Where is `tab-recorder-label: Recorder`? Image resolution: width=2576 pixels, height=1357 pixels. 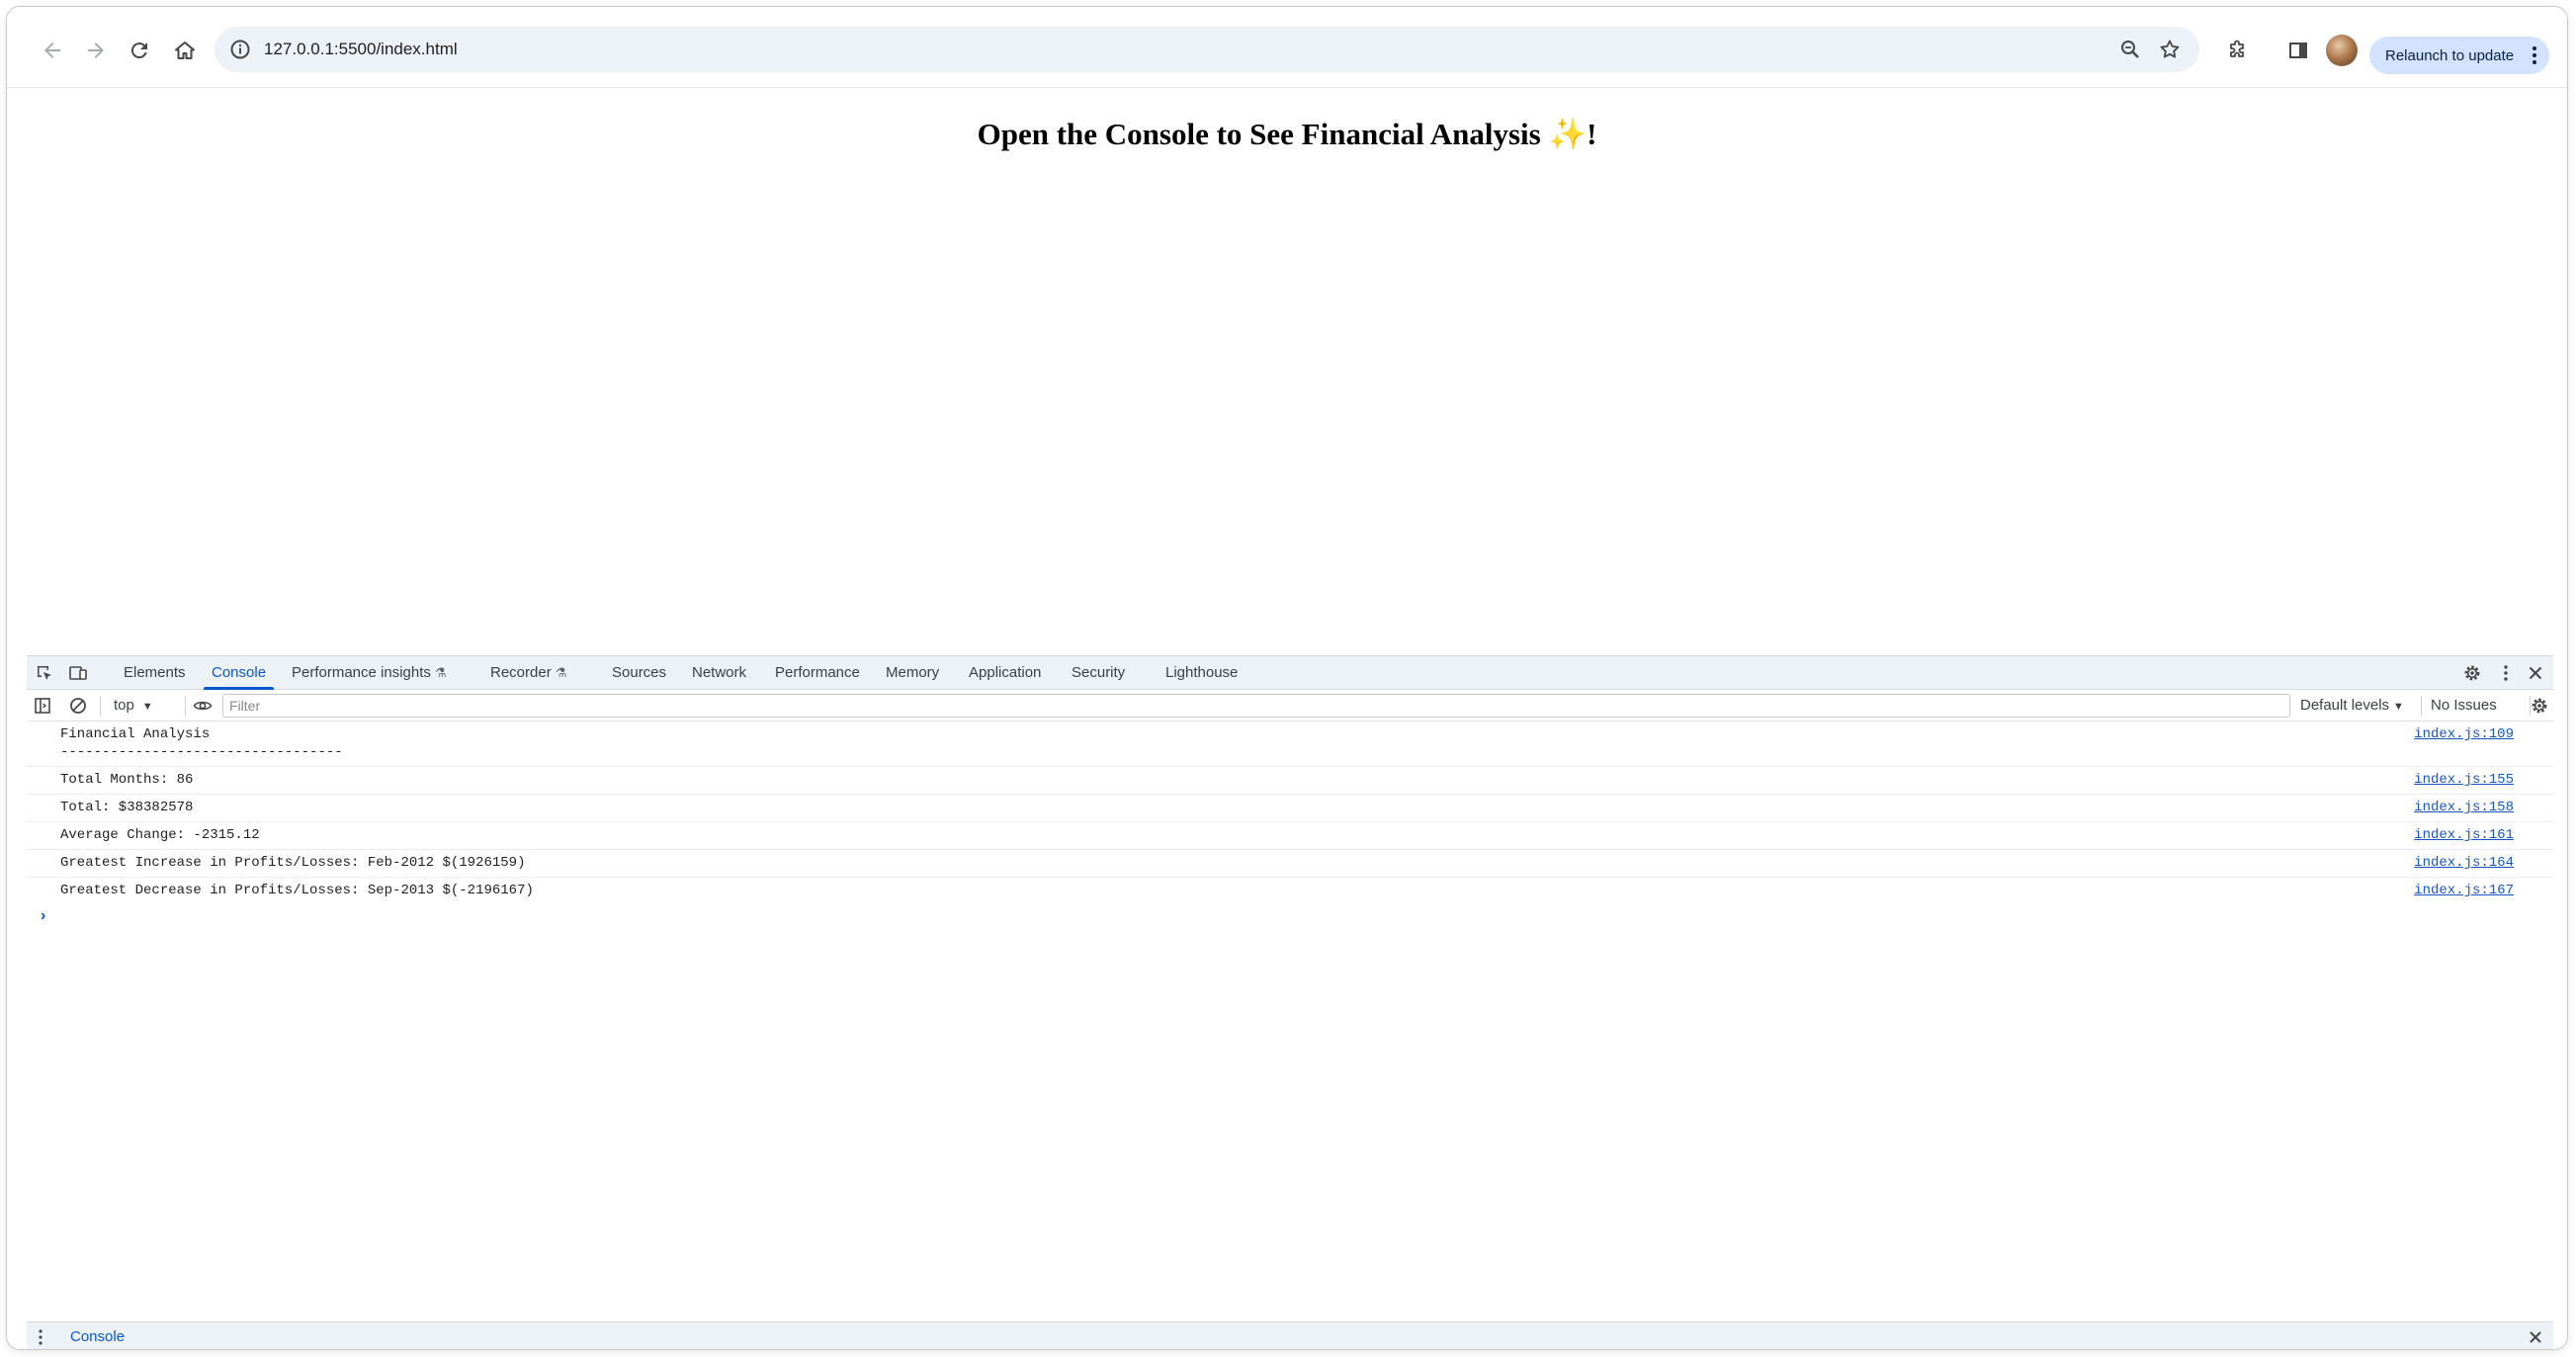 tab-recorder-label: Recorder is located at coordinates (521, 672).